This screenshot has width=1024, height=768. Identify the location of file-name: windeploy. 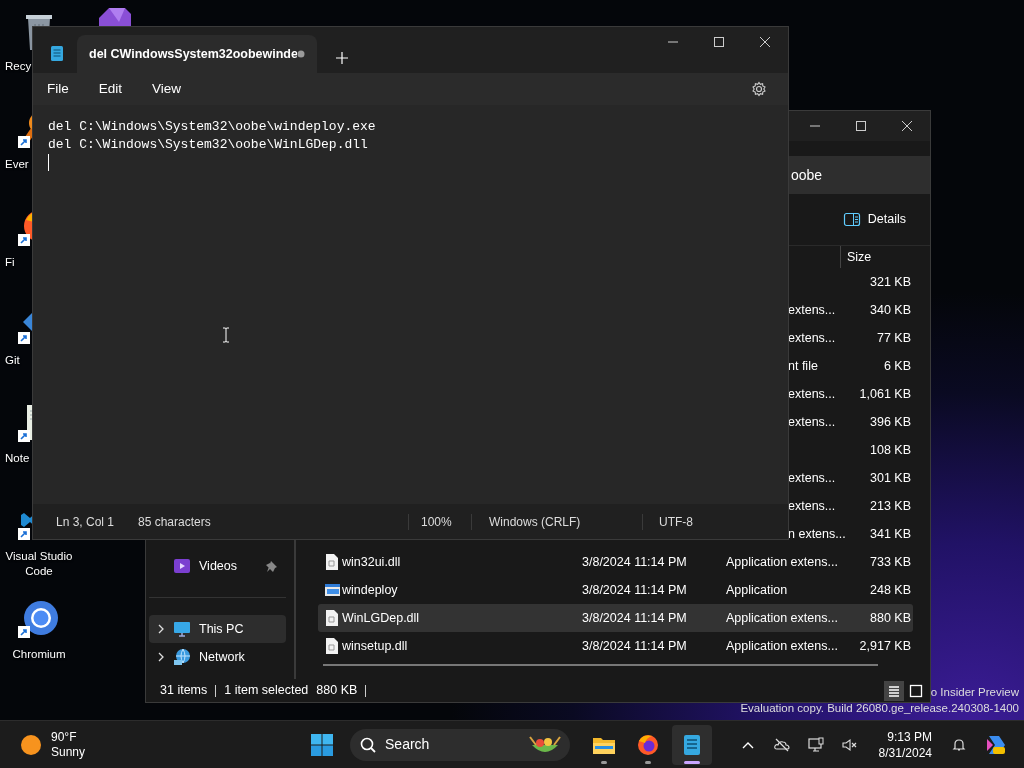
(370, 589).